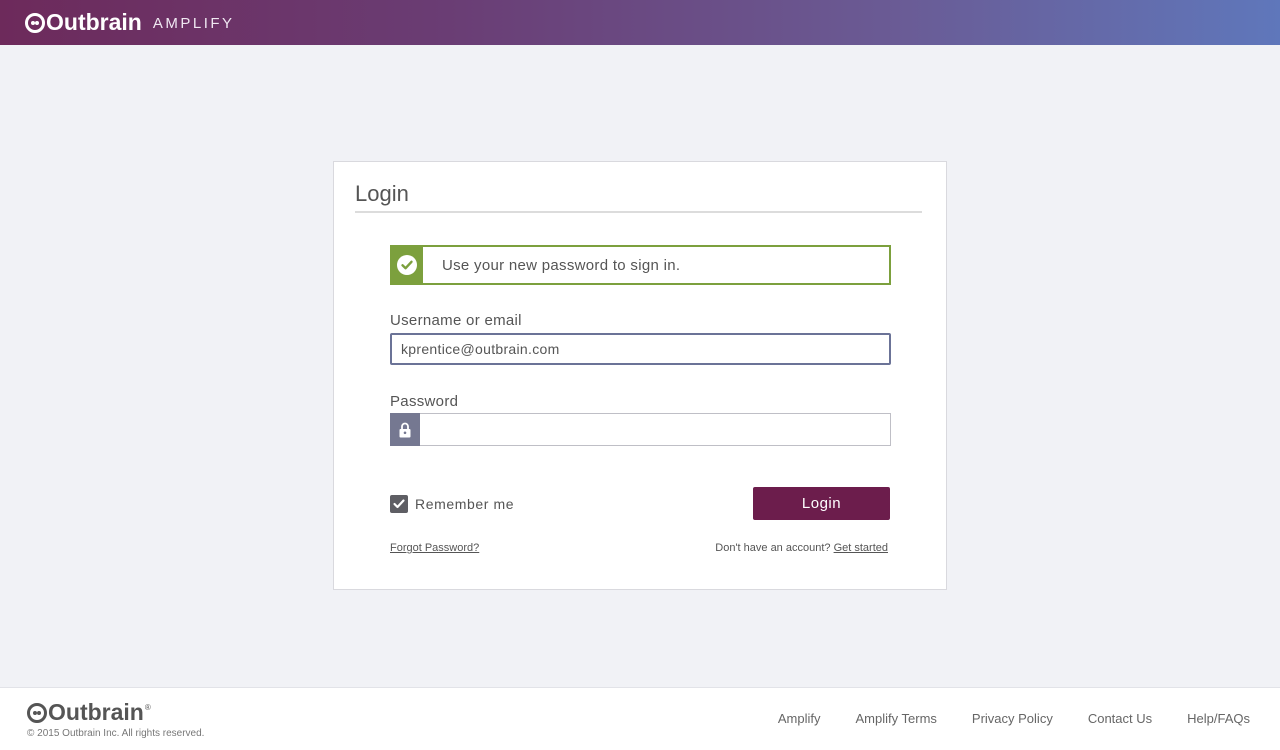 The height and width of the screenshot is (750, 1280). What do you see at coordinates (382, 193) in the screenshot?
I see `login-title: Login` at bounding box center [382, 193].